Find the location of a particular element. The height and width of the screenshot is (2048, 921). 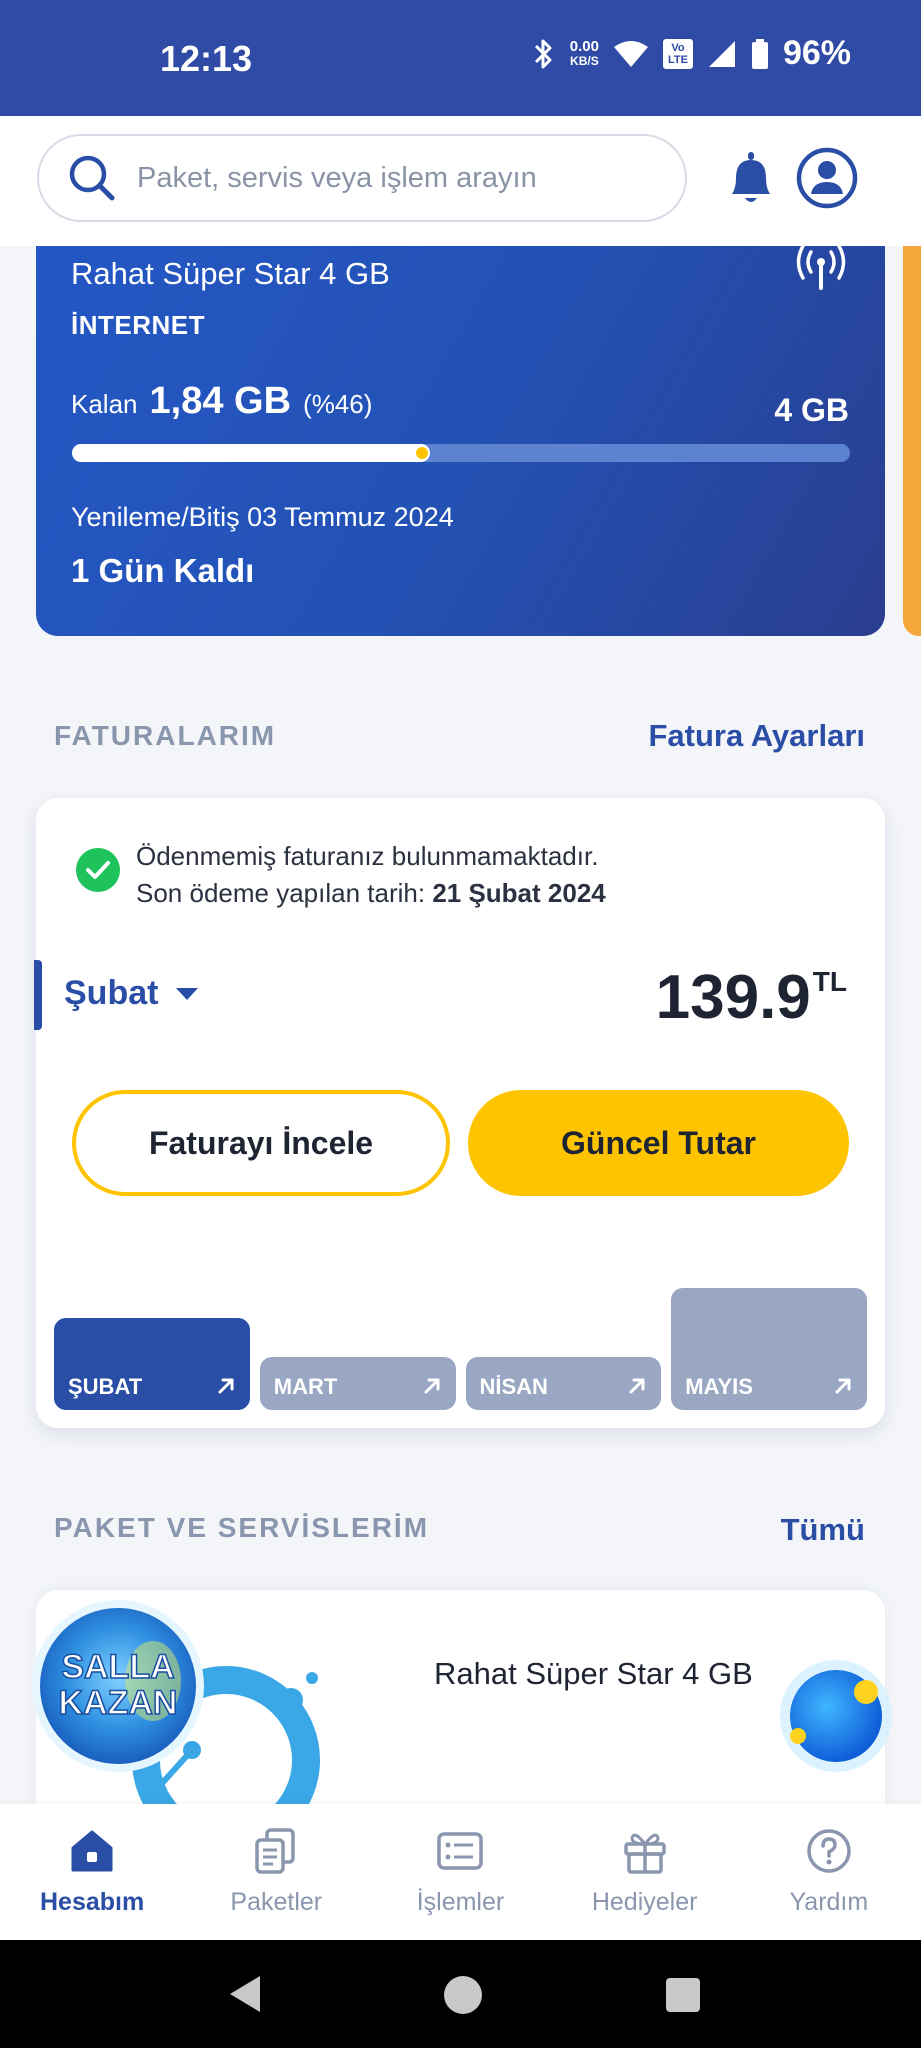

bell-icon is located at coordinates (751, 179).